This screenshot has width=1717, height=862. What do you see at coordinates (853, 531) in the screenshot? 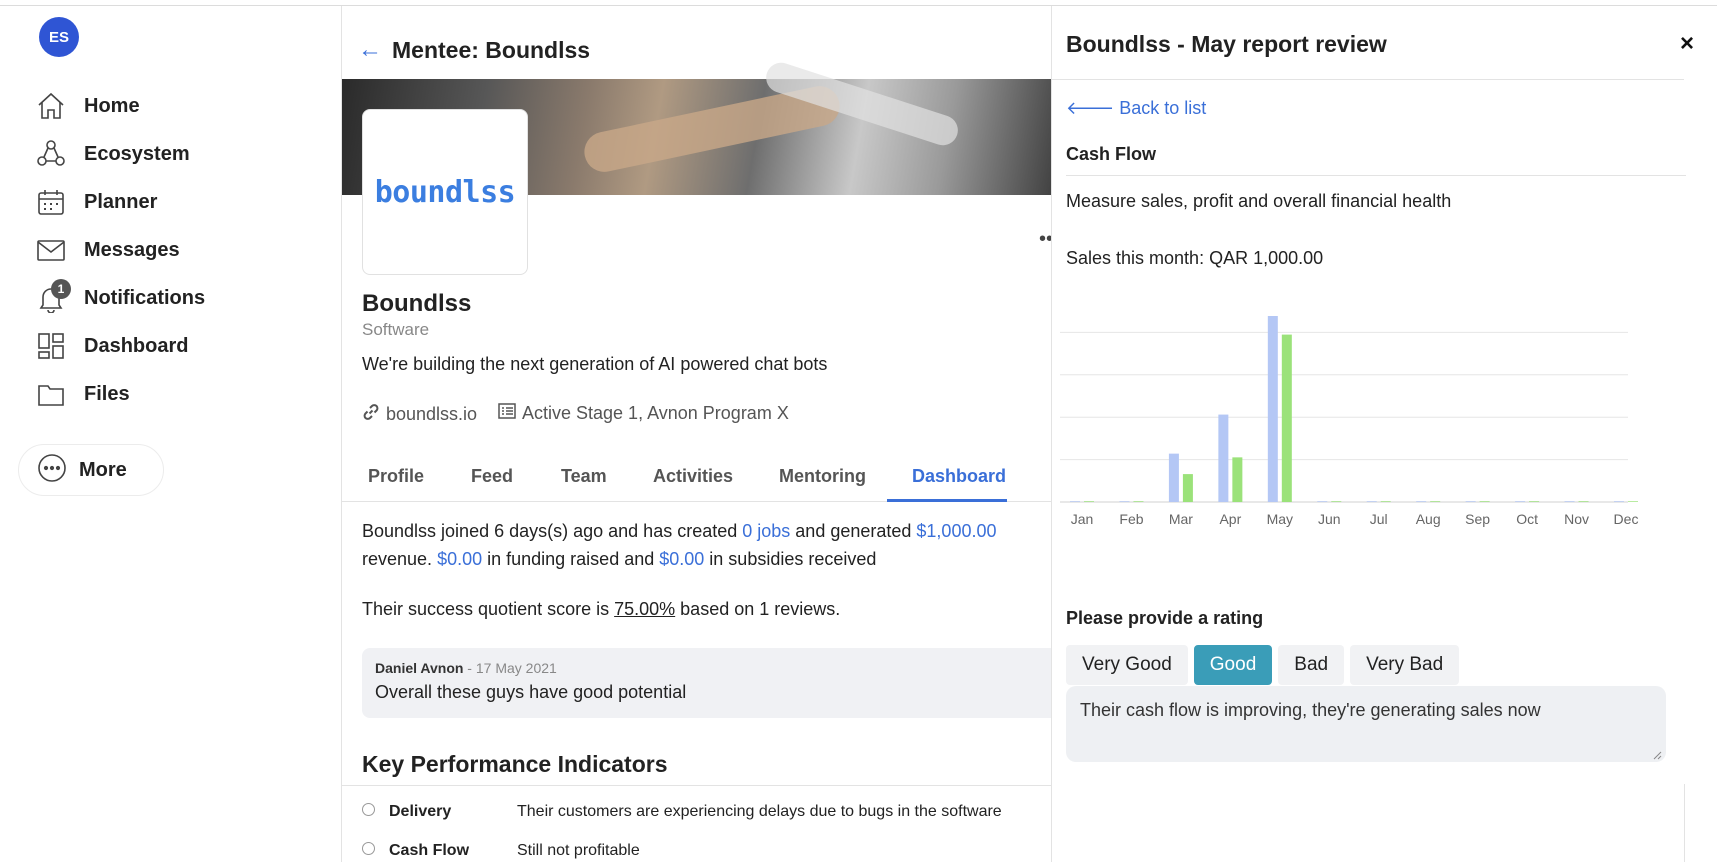
I see `summary-text: and generated` at bounding box center [853, 531].